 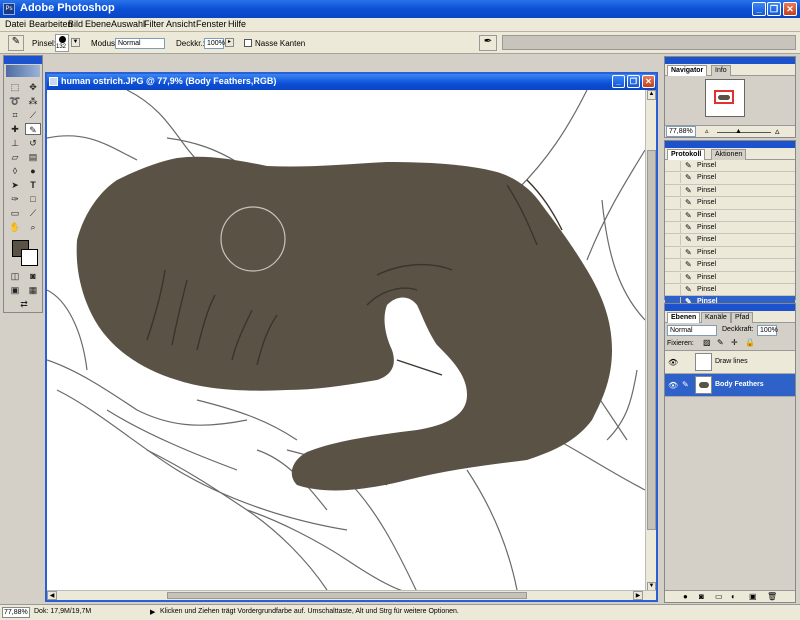 What do you see at coordinates (15, 290) in the screenshot?
I see `screen-mode-standard-icon: ▣` at bounding box center [15, 290].